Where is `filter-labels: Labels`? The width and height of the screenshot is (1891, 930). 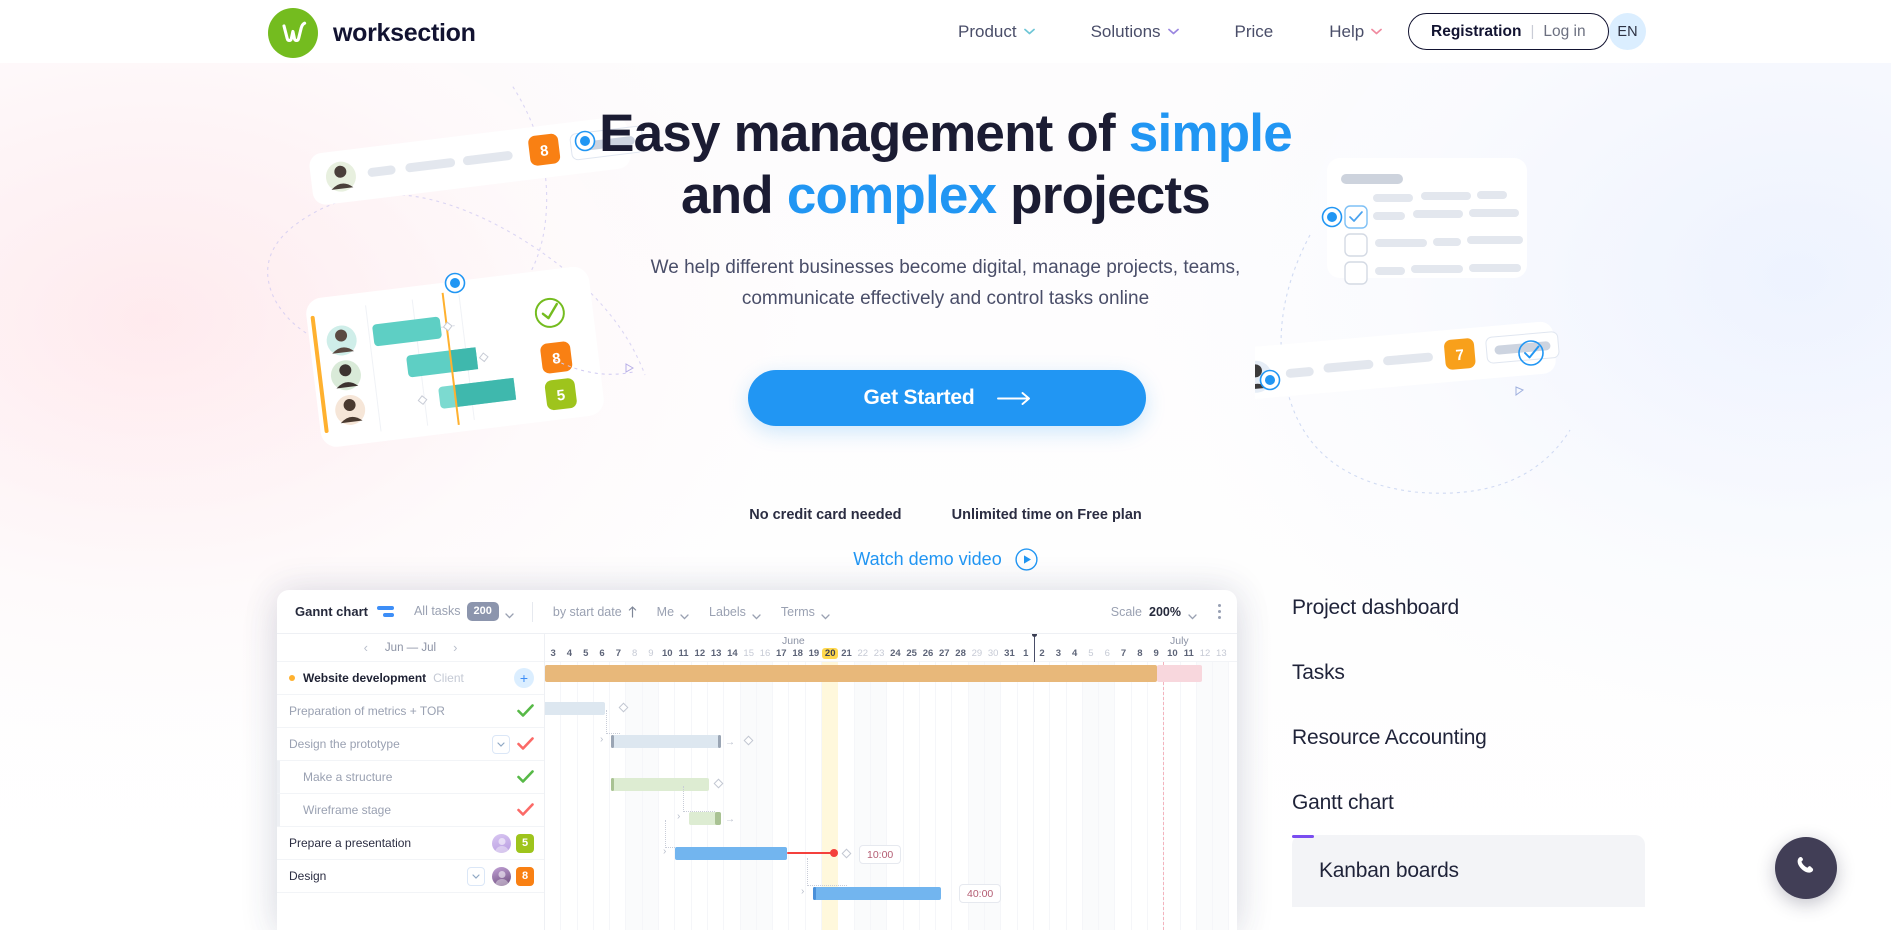
filter-labels: Labels is located at coordinates (735, 612).